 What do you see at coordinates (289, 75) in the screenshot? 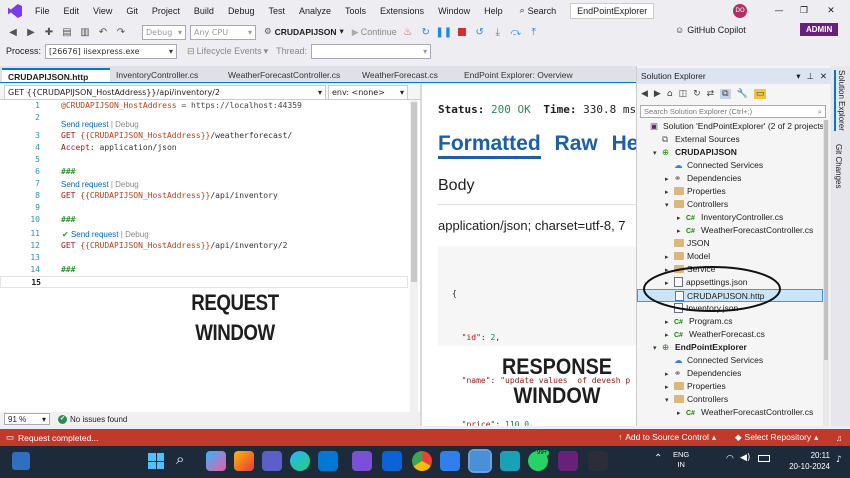
I see `tab-weatherforecast-controller: WeatherForecastController.cs` at bounding box center [289, 75].